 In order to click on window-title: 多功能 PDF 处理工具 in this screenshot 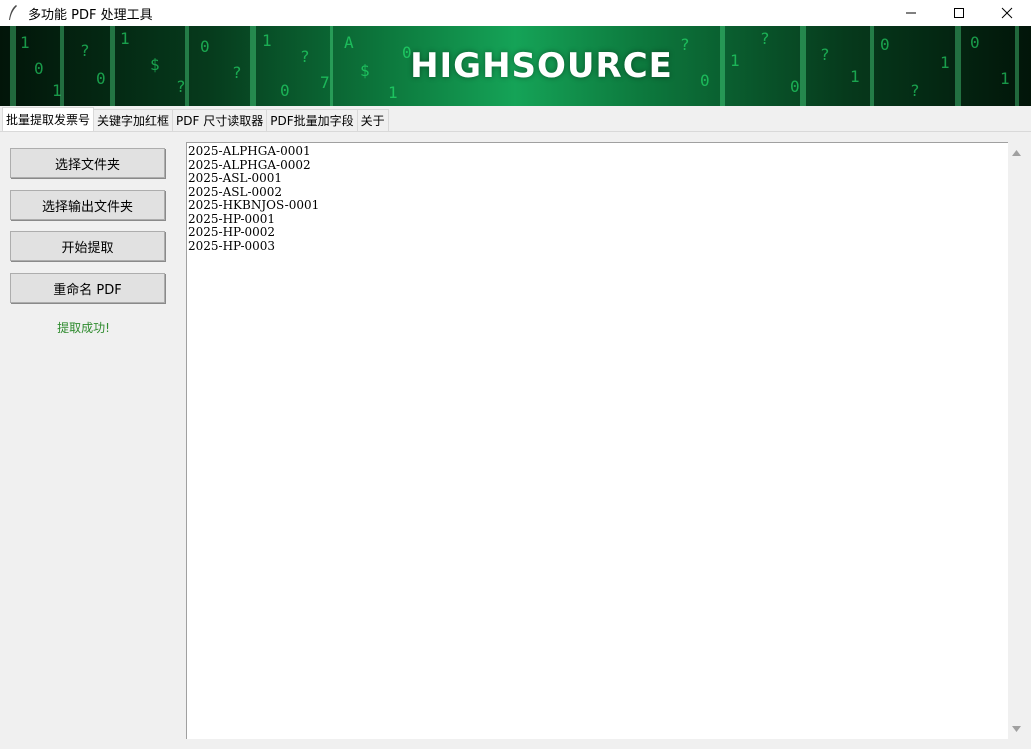, I will do `click(90, 15)`.